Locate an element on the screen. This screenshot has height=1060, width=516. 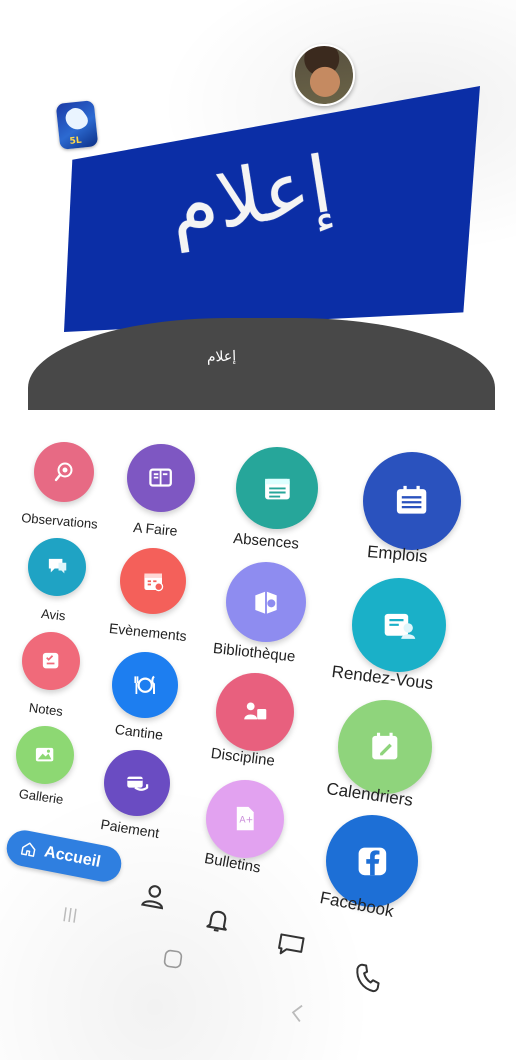
tile-rendez-vous-button is located at coordinates (399, 625).